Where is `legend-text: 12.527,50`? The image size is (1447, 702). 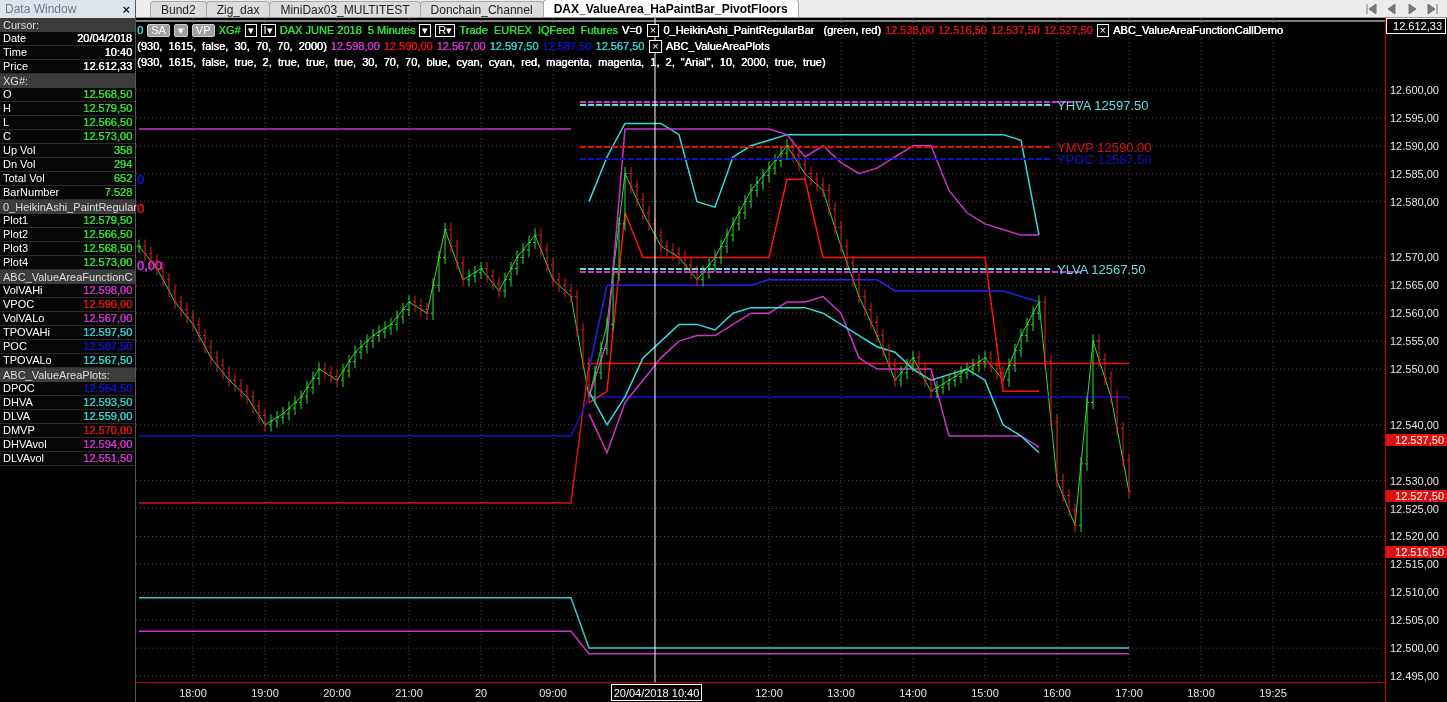 legend-text: 12.527,50 is located at coordinates (1068, 30).